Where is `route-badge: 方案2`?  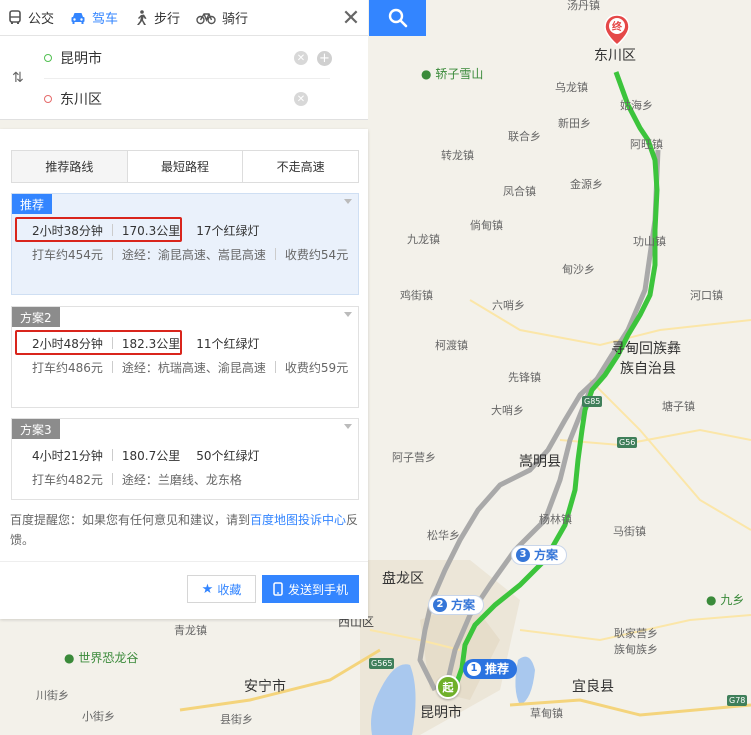
route-badge: 方案2 is located at coordinates (36, 317).